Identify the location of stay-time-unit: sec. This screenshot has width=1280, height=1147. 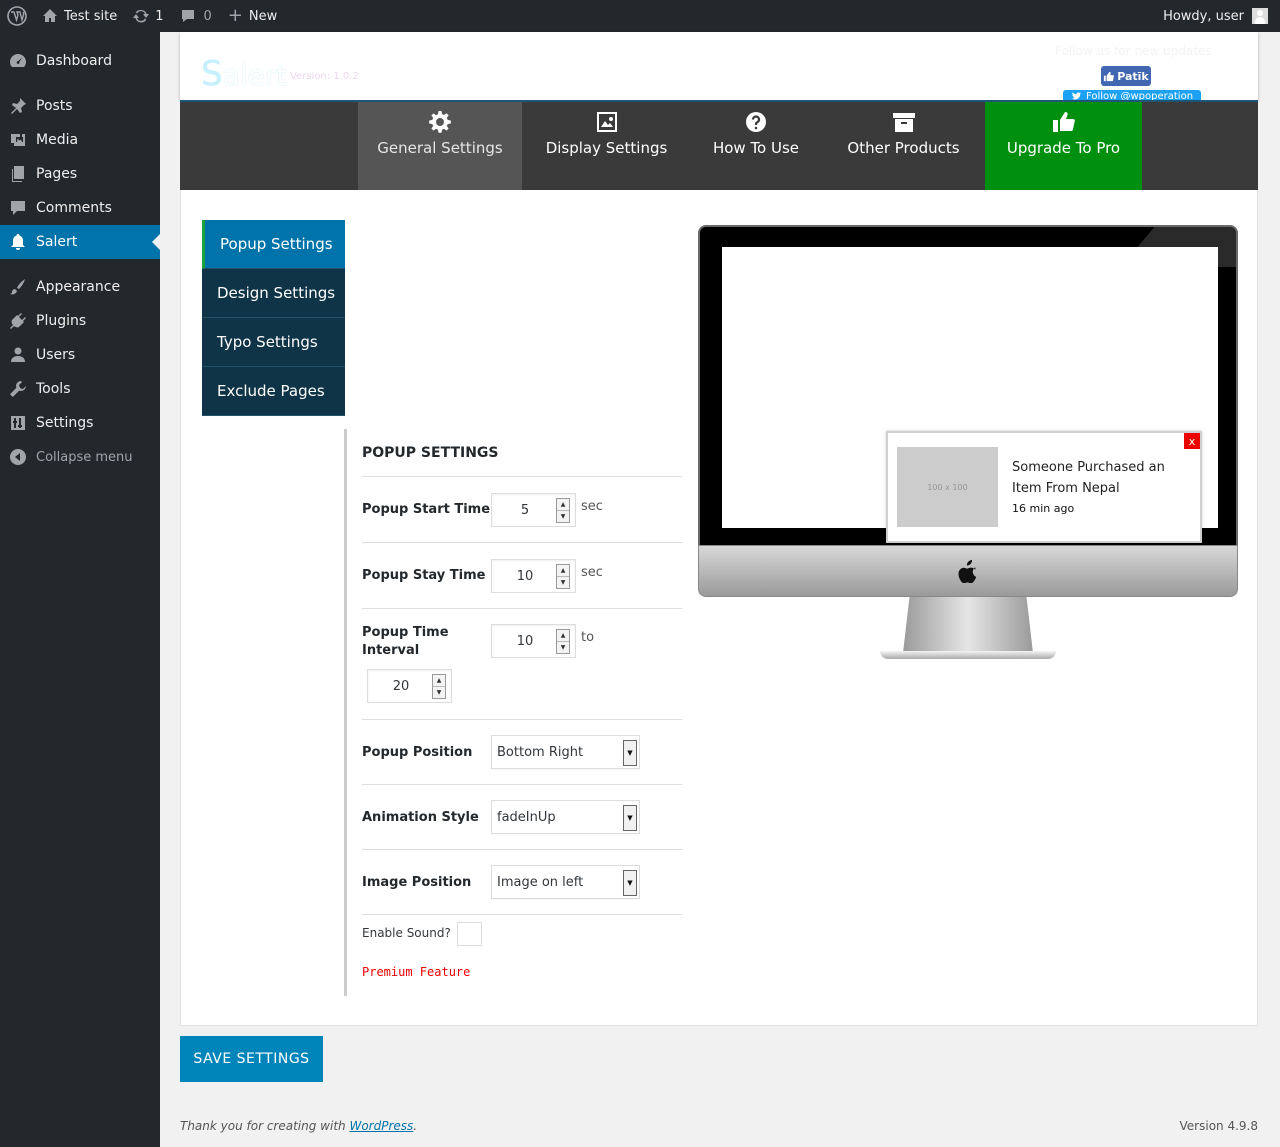
(592, 572).